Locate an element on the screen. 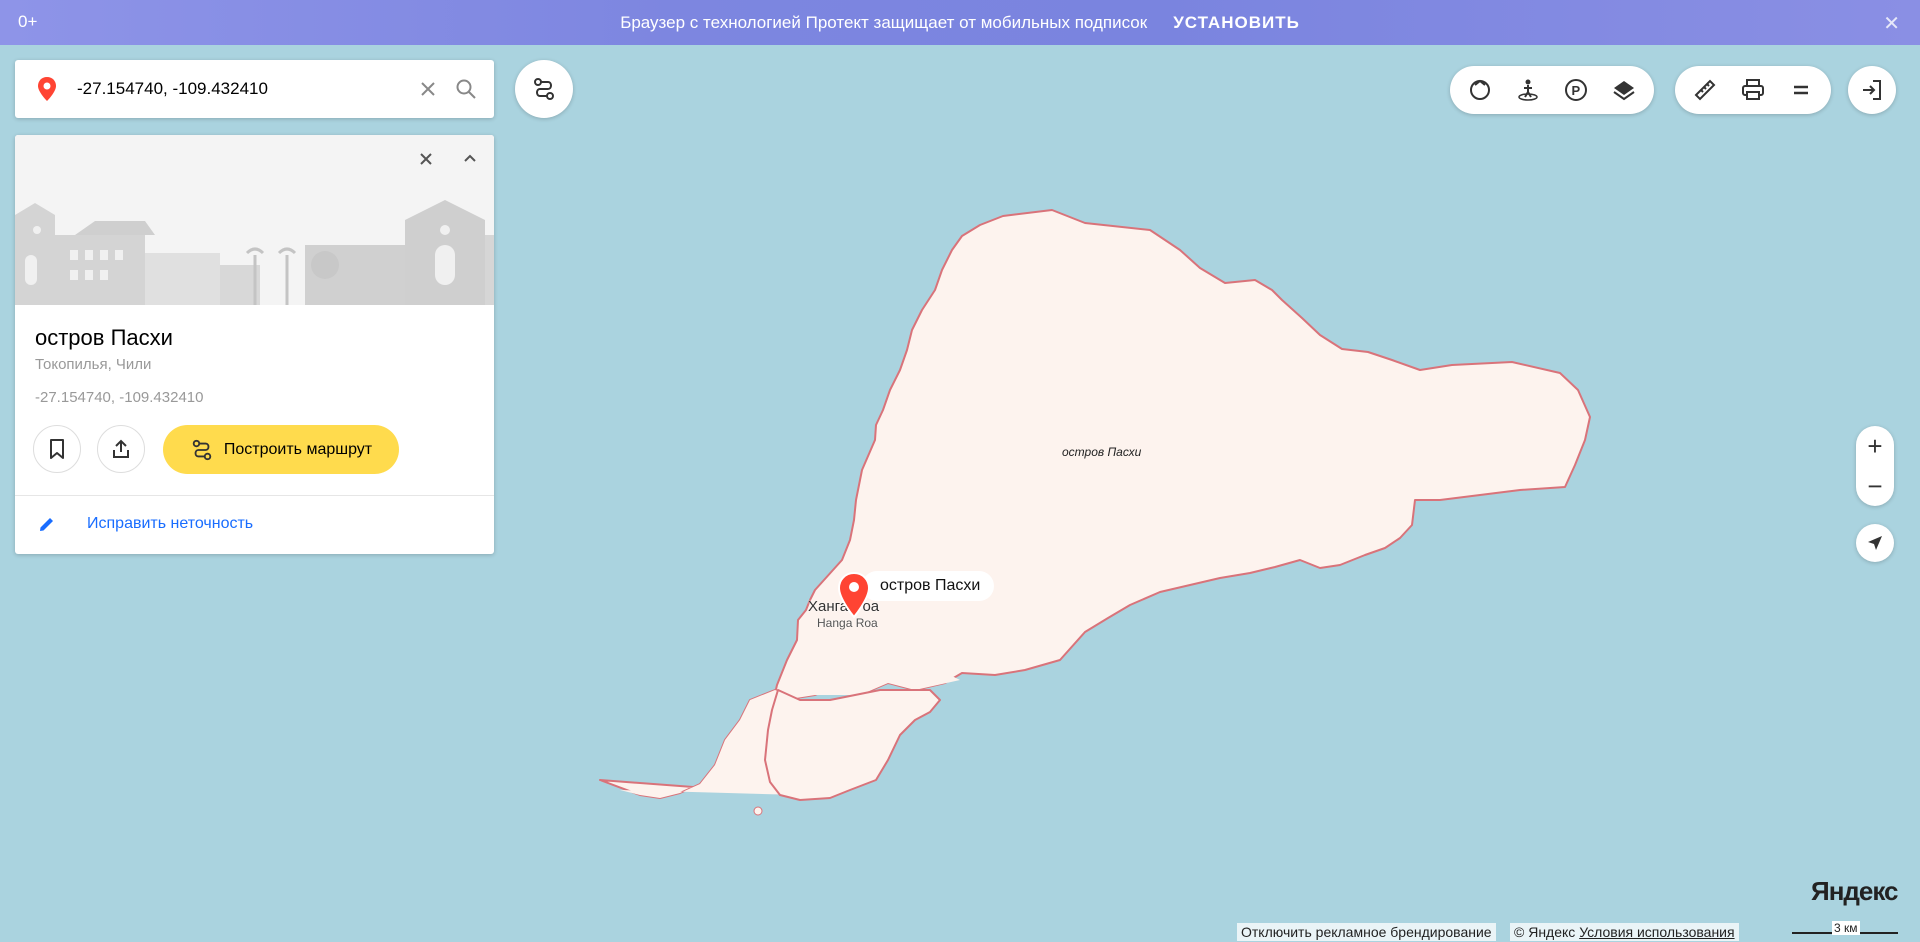 The image size is (1920, 942). print-icon is located at coordinates (1753, 90).